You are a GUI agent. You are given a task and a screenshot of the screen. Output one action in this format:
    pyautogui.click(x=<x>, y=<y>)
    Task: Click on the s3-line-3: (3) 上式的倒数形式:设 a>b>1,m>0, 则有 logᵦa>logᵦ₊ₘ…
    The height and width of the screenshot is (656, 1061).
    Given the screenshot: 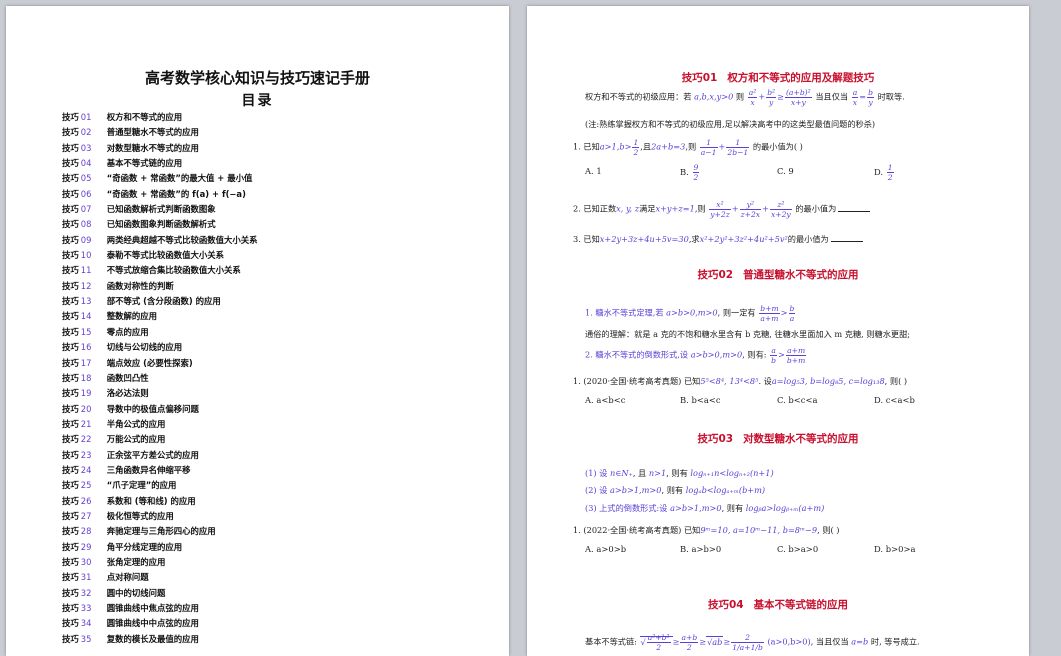 What is the action you would take?
    pyautogui.click(x=705, y=508)
    